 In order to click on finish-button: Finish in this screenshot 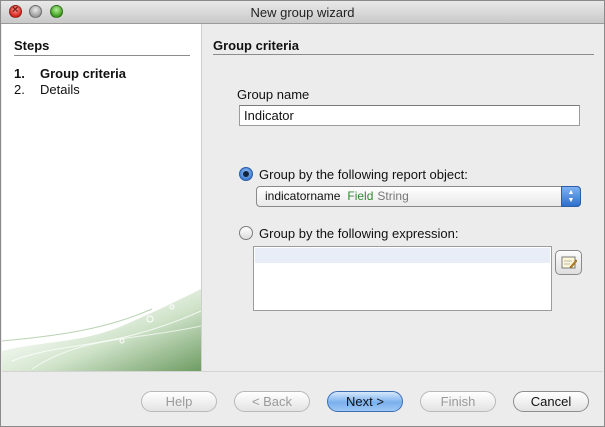, I will do `click(458, 401)`.